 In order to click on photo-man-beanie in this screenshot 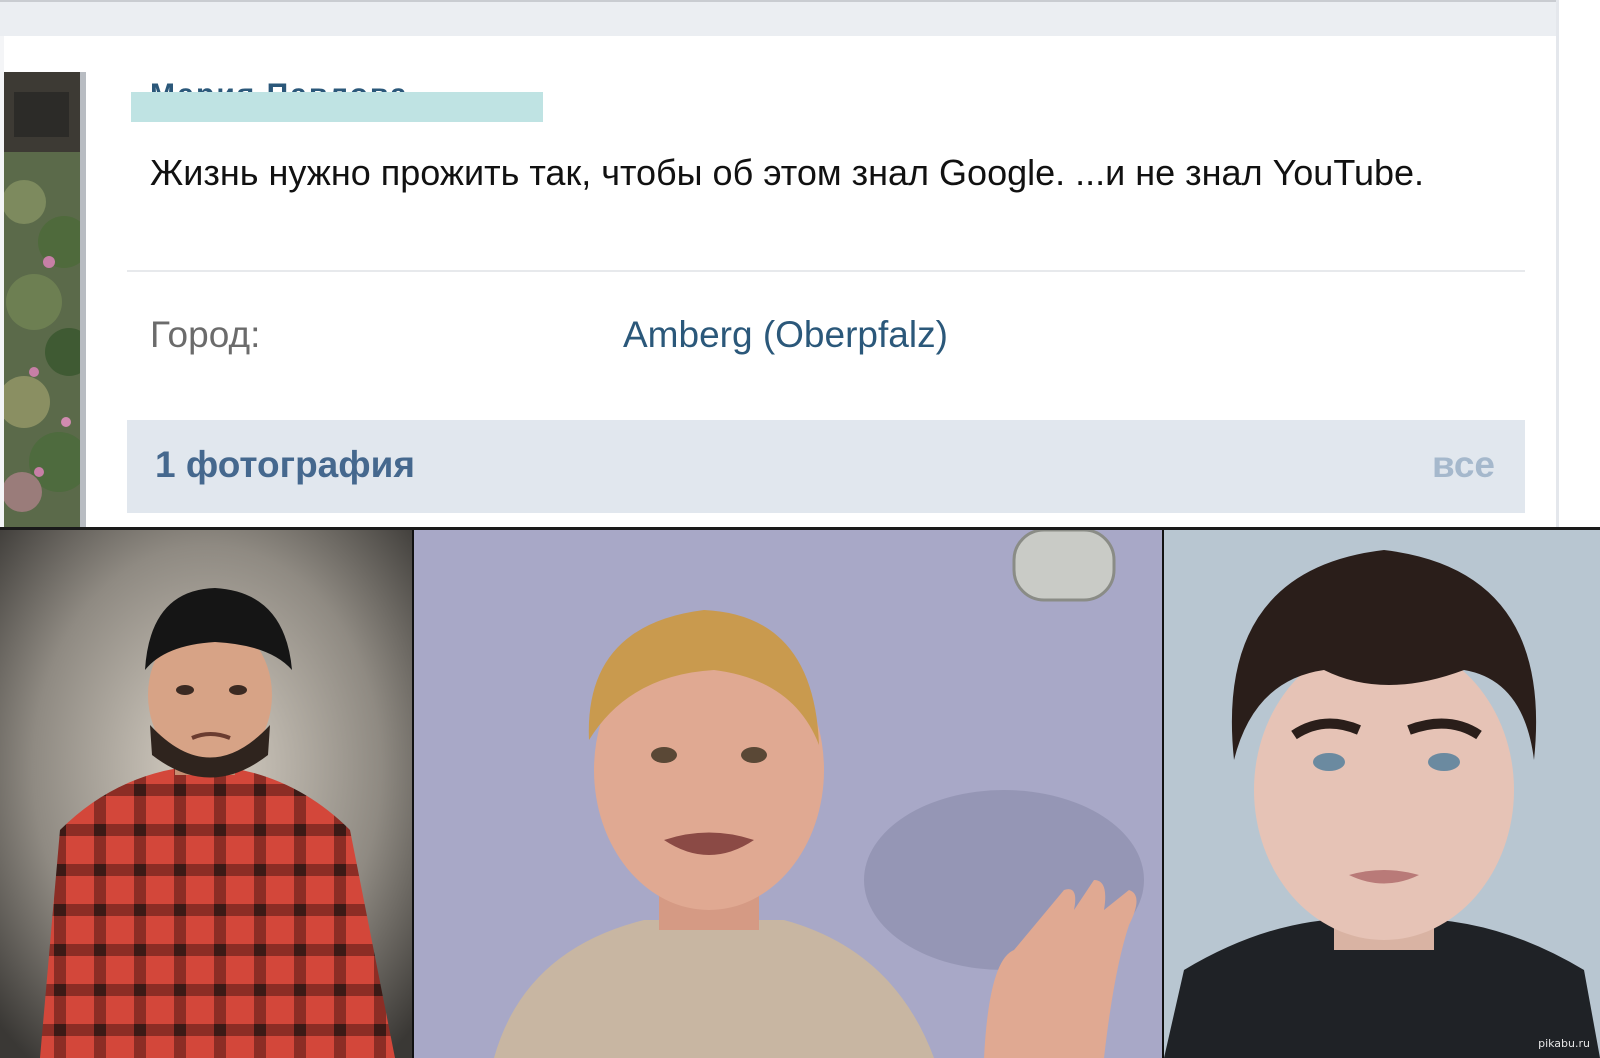, I will do `click(207, 794)`.